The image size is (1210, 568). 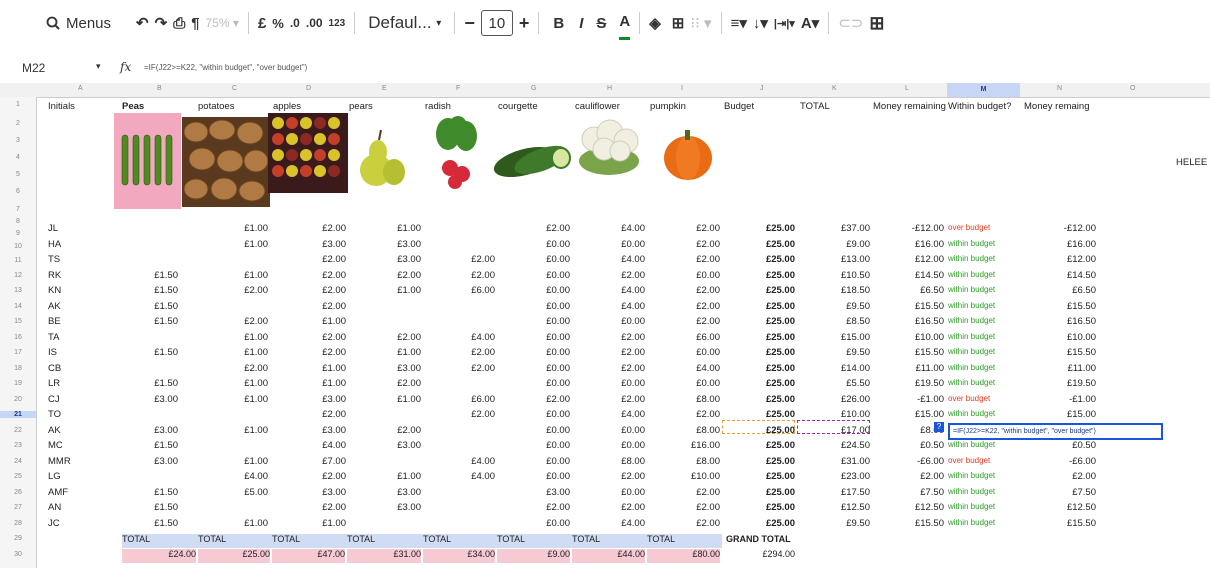 What do you see at coordinates (1059, 290) in the screenshot?
I see `cell-money-remaing: £6.50` at bounding box center [1059, 290].